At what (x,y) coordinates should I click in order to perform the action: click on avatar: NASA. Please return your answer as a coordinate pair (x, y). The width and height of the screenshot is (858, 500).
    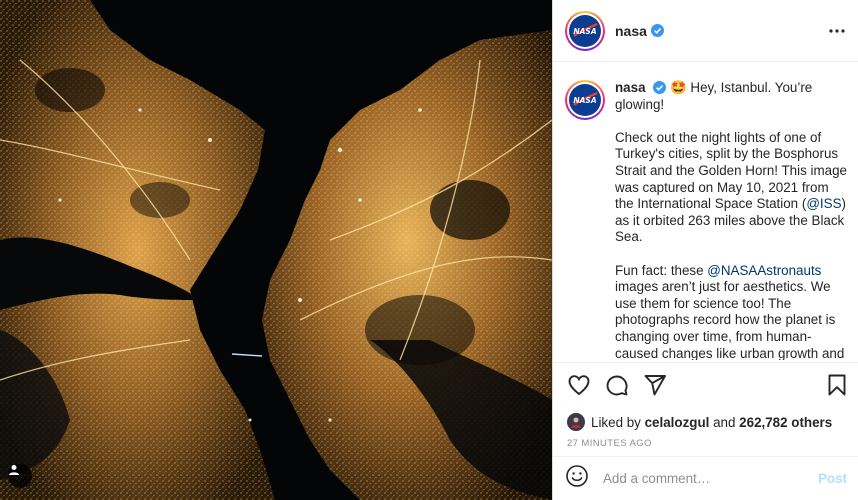
    Looking at the image, I should click on (585, 30).